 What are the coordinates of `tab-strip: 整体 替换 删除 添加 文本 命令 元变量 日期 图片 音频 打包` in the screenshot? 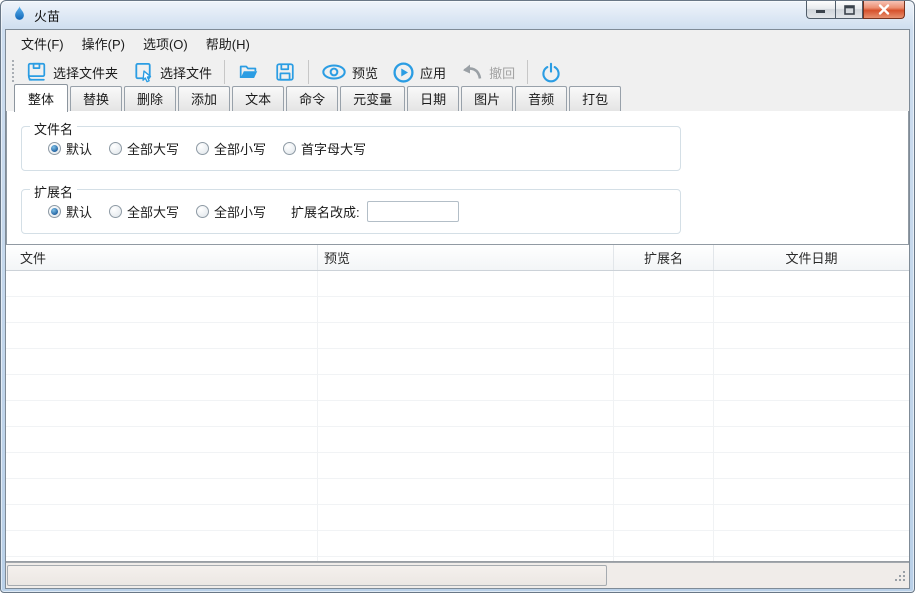 It's located at (457, 98).